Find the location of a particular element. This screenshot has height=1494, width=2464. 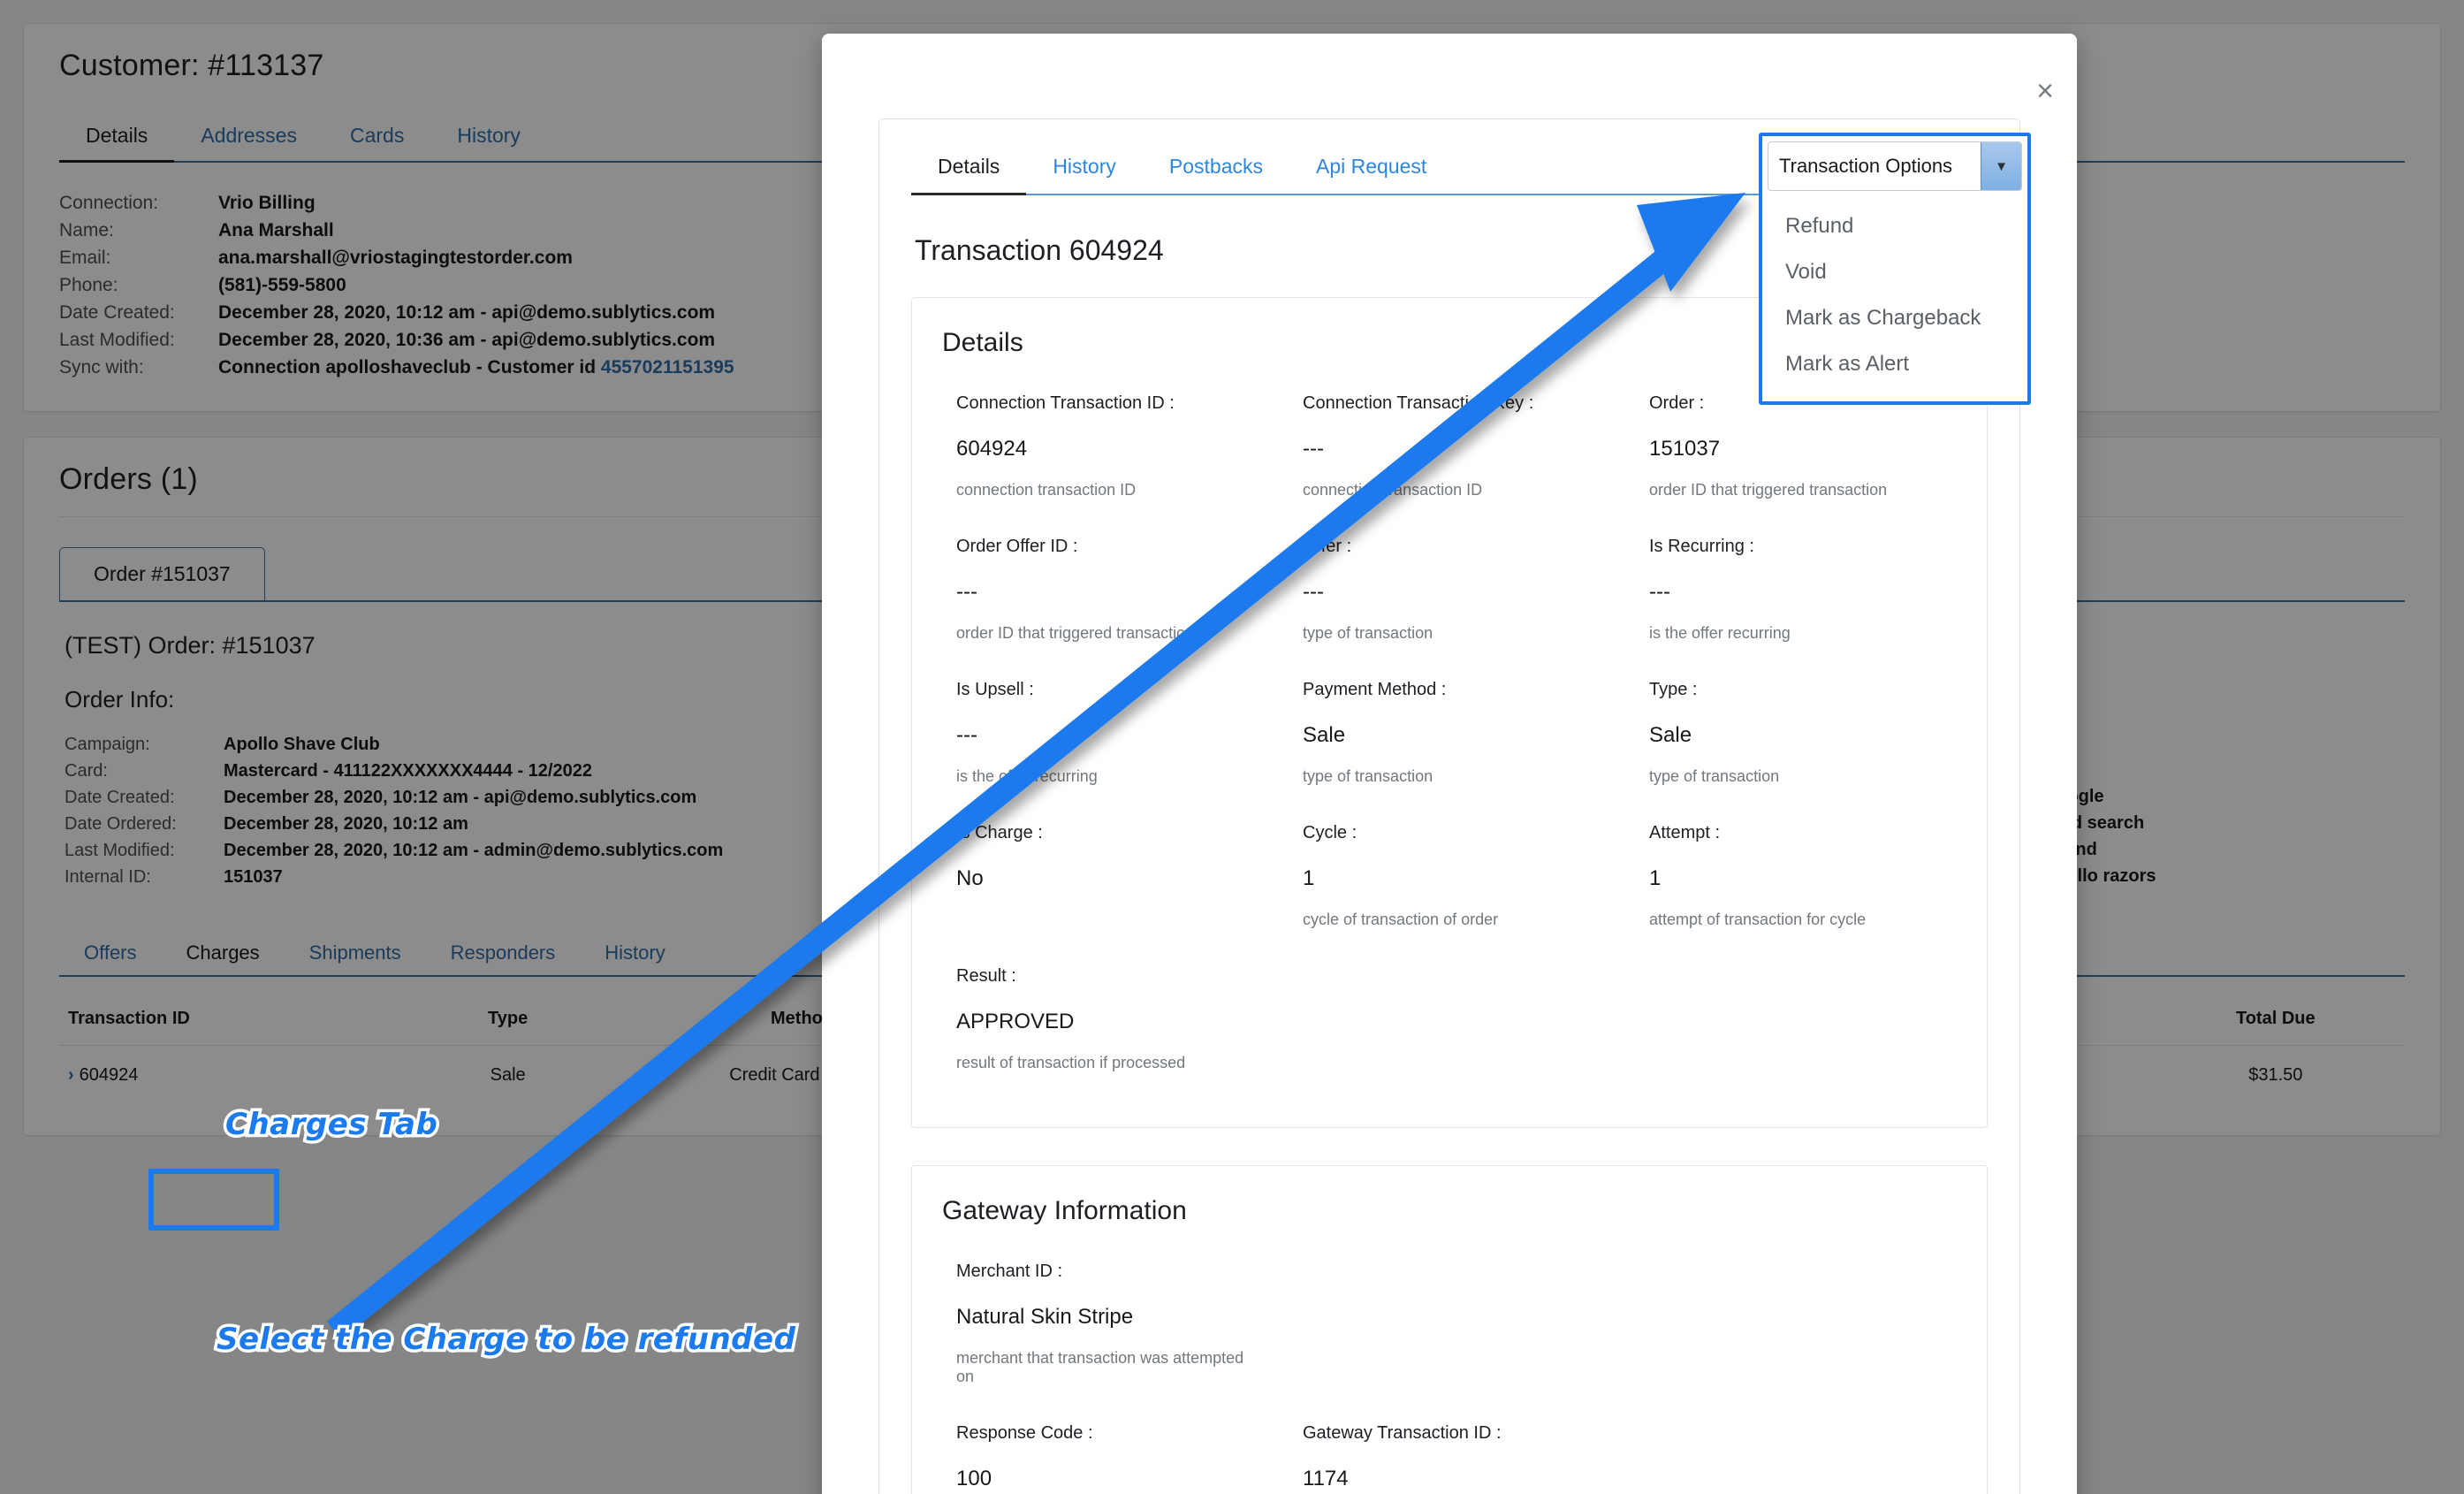

charges-tab-highlight is located at coordinates (214, 1200).